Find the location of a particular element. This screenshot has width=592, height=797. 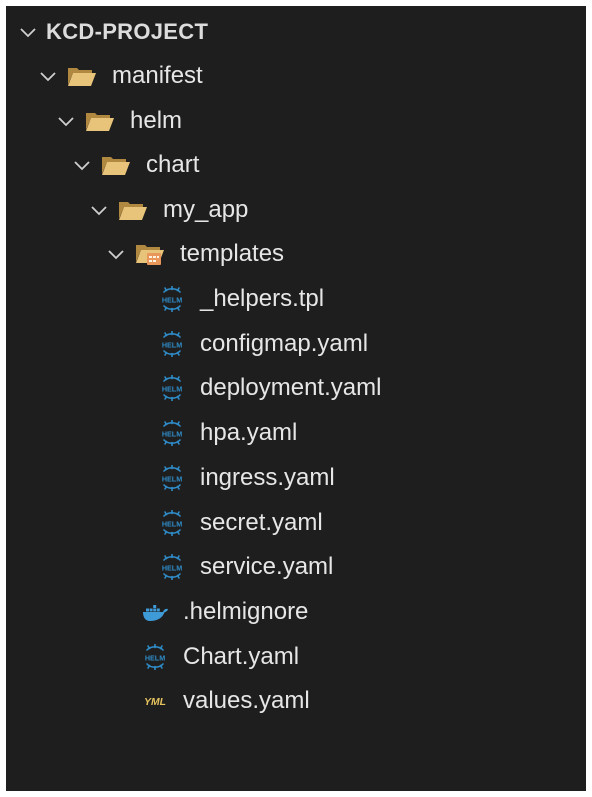

svg-text: YML is located at coordinates (155, 702).